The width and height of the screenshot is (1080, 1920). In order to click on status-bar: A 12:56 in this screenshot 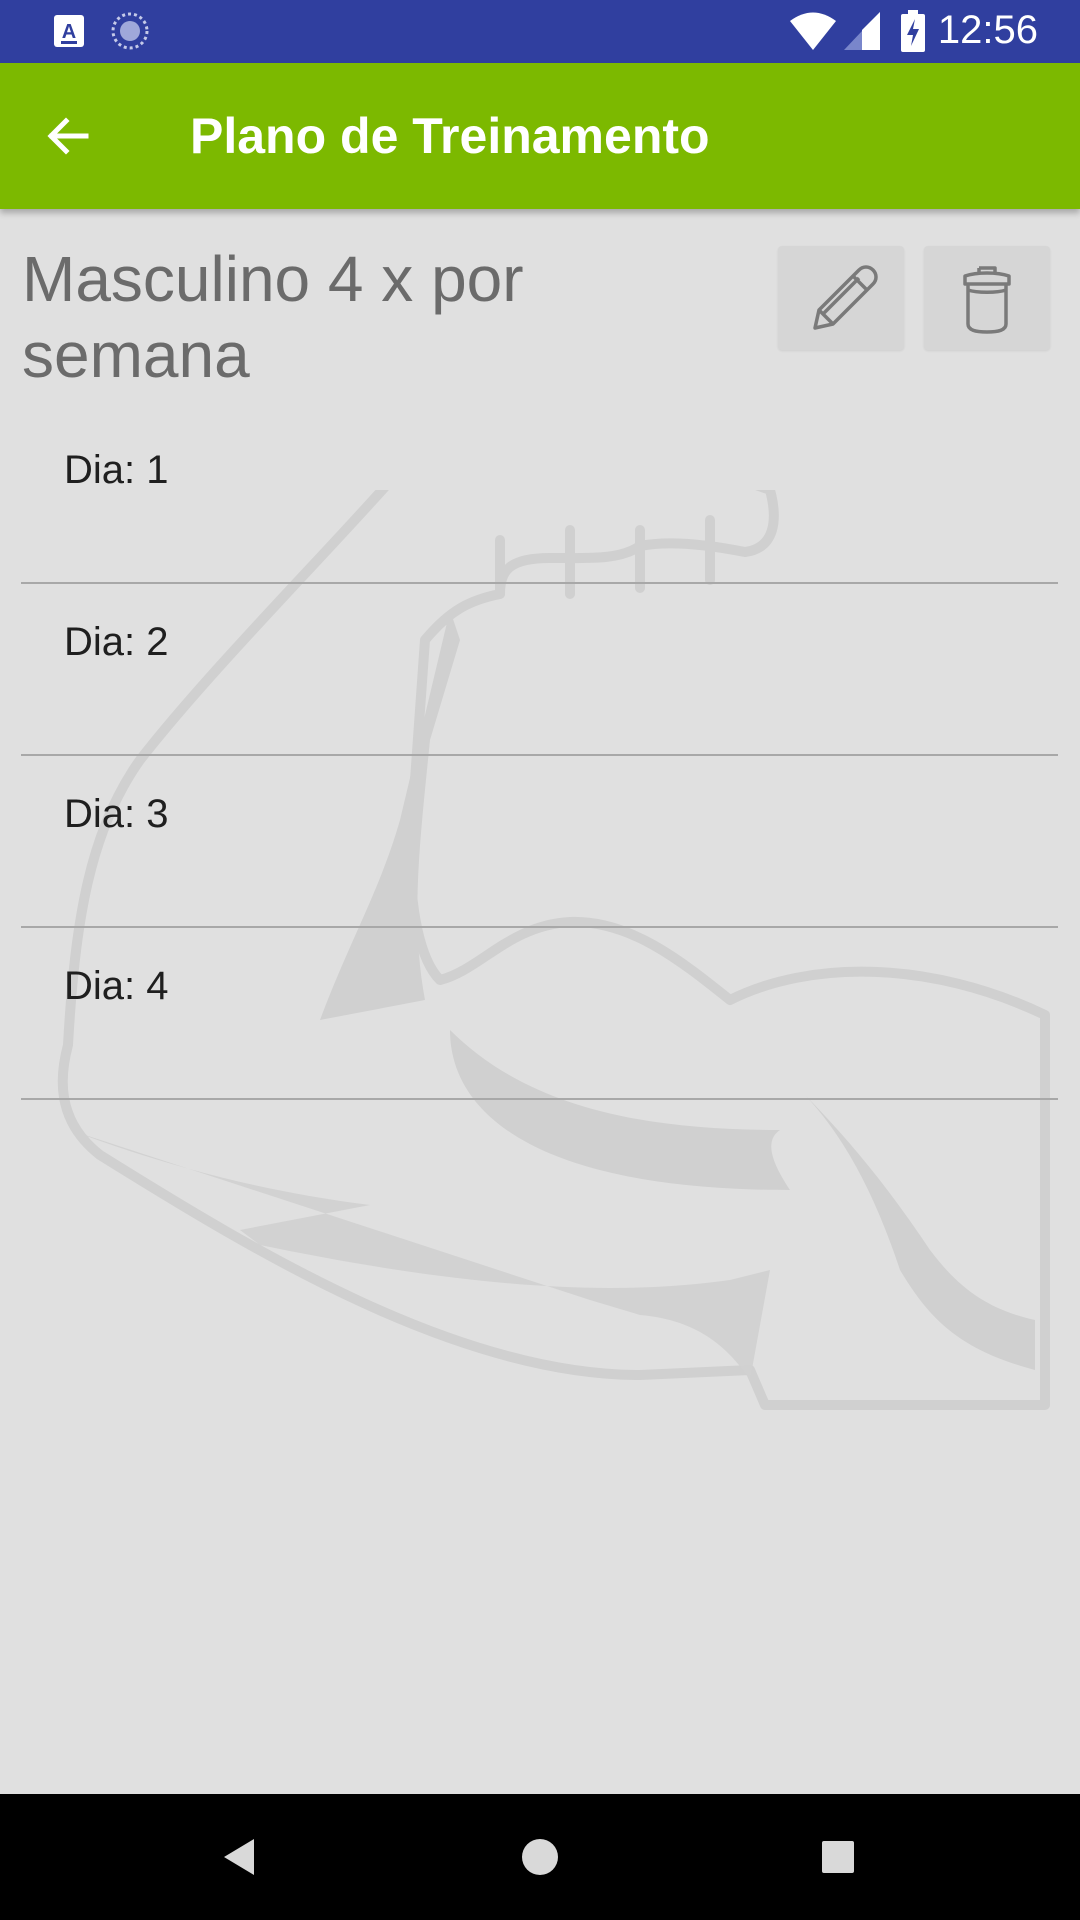, I will do `click(540, 31)`.